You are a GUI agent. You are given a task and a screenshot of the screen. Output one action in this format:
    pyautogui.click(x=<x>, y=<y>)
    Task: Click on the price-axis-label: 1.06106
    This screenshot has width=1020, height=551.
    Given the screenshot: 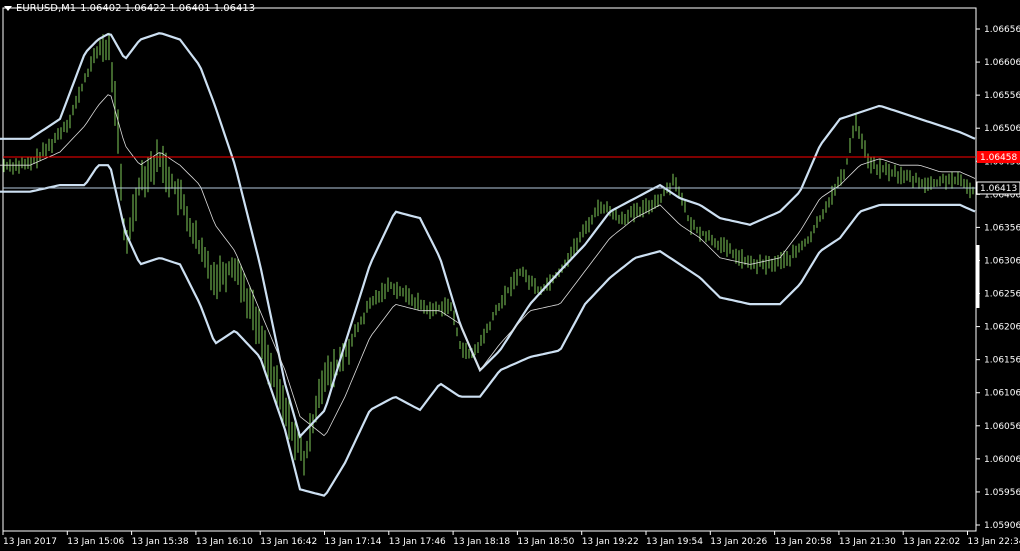 What is the action you would take?
    pyautogui.click(x=1002, y=394)
    